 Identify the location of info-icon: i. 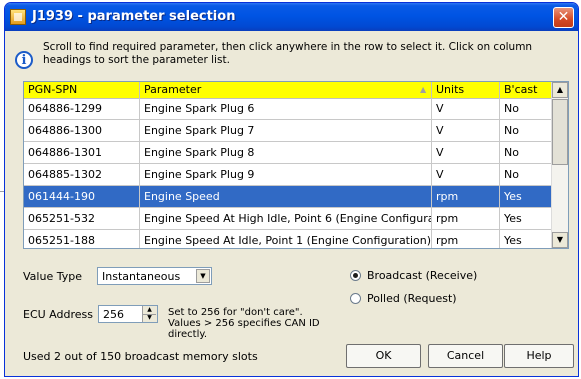
(24, 60).